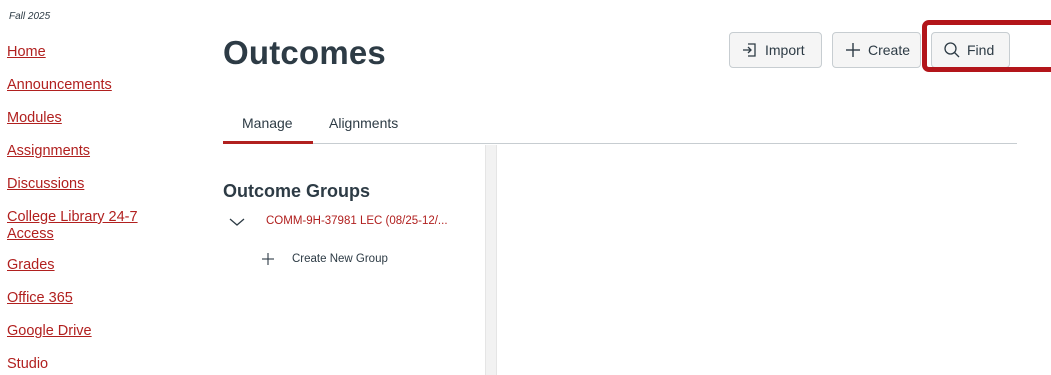  What do you see at coordinates (102, 298) in the screenshot?
I see `sidebar-item-office-365: Office 365` at bounding box center [102, 298].